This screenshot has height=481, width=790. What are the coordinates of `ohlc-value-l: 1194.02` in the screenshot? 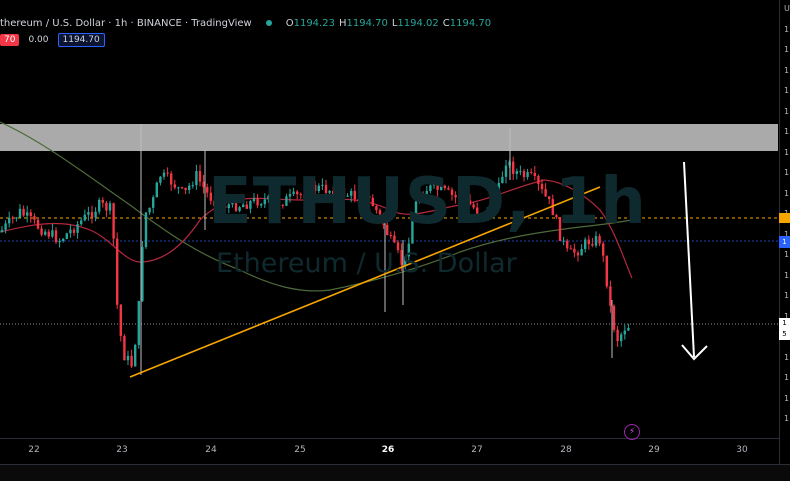 It's located at (418, 23).